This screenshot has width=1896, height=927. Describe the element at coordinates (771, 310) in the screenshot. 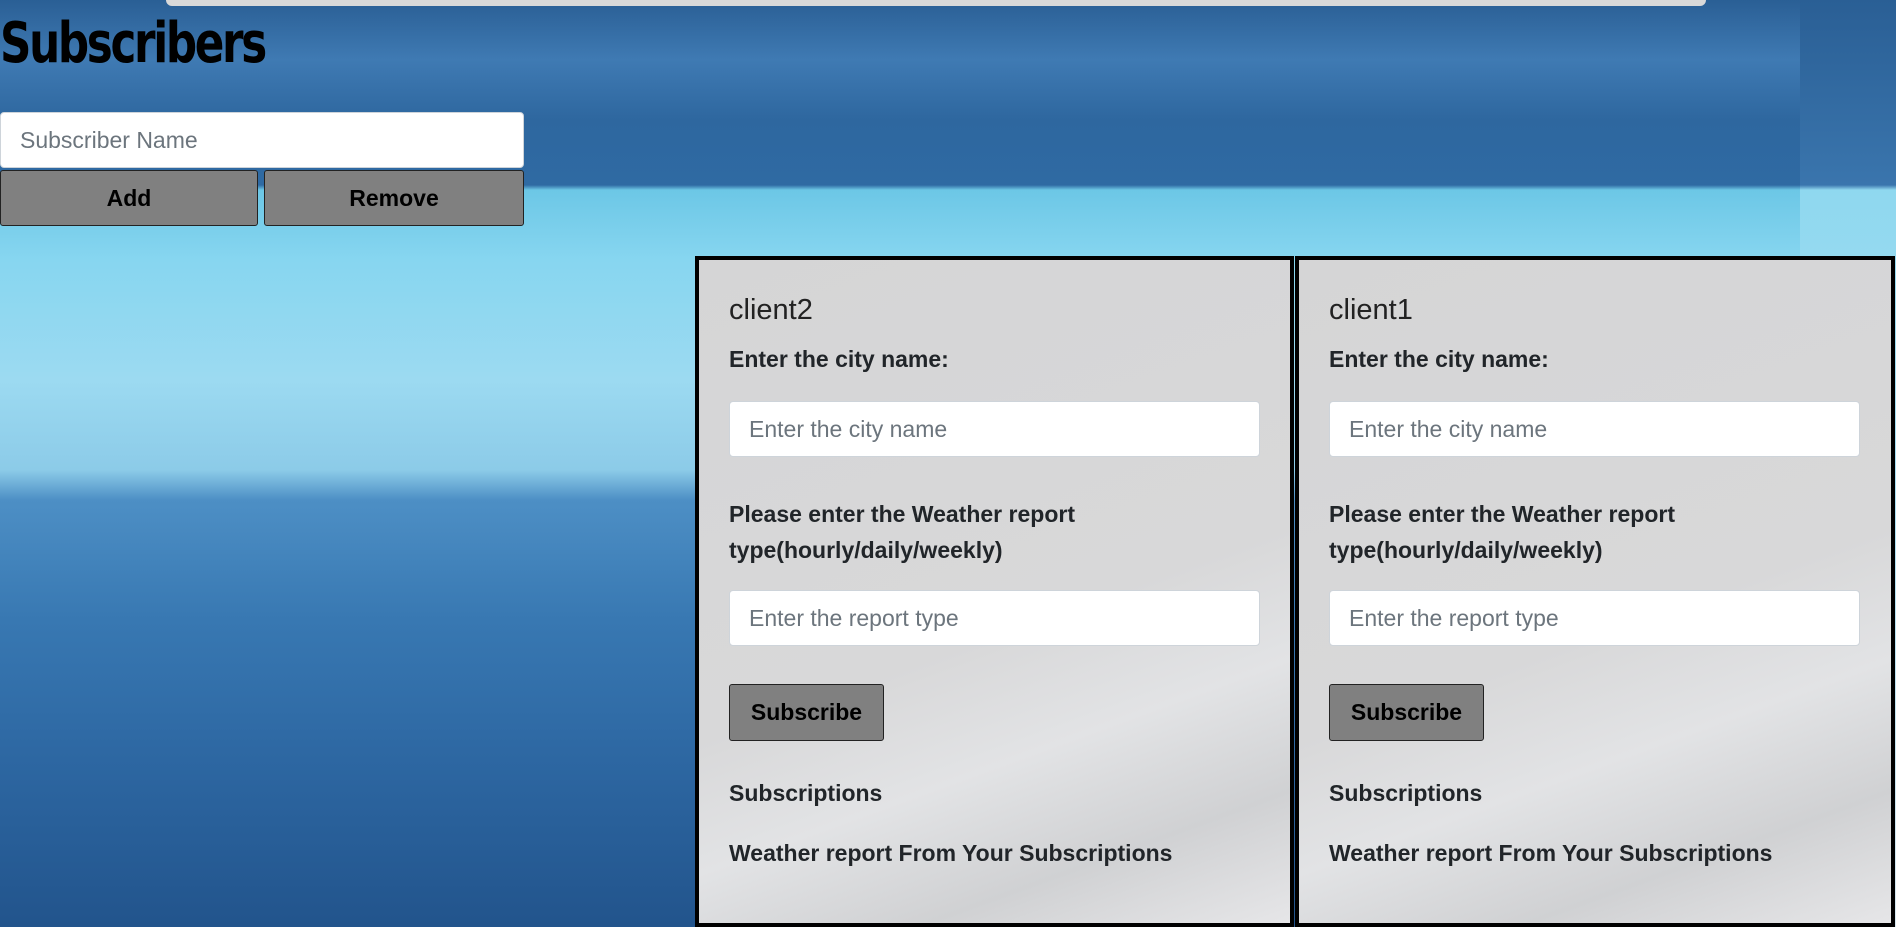

I see `client-name: client2` at that location.